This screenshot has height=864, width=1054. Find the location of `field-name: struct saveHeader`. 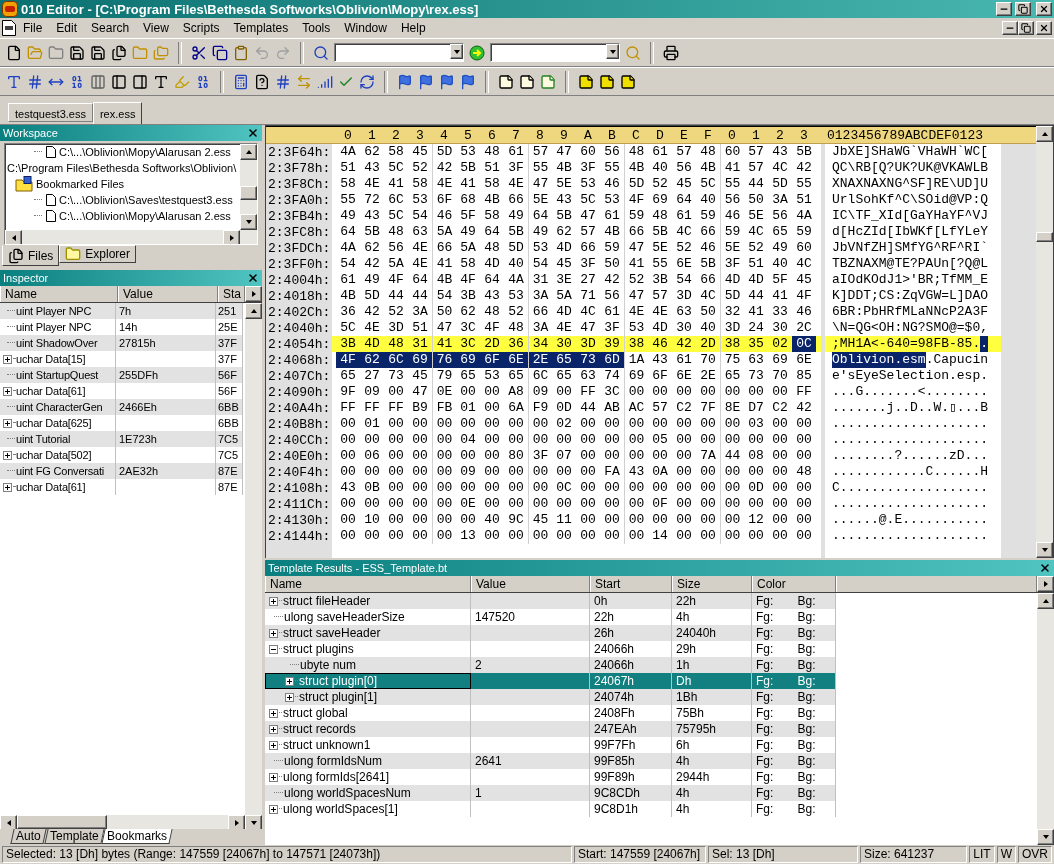

field-name: struct saveHeader is located at coordinates (332, 633).